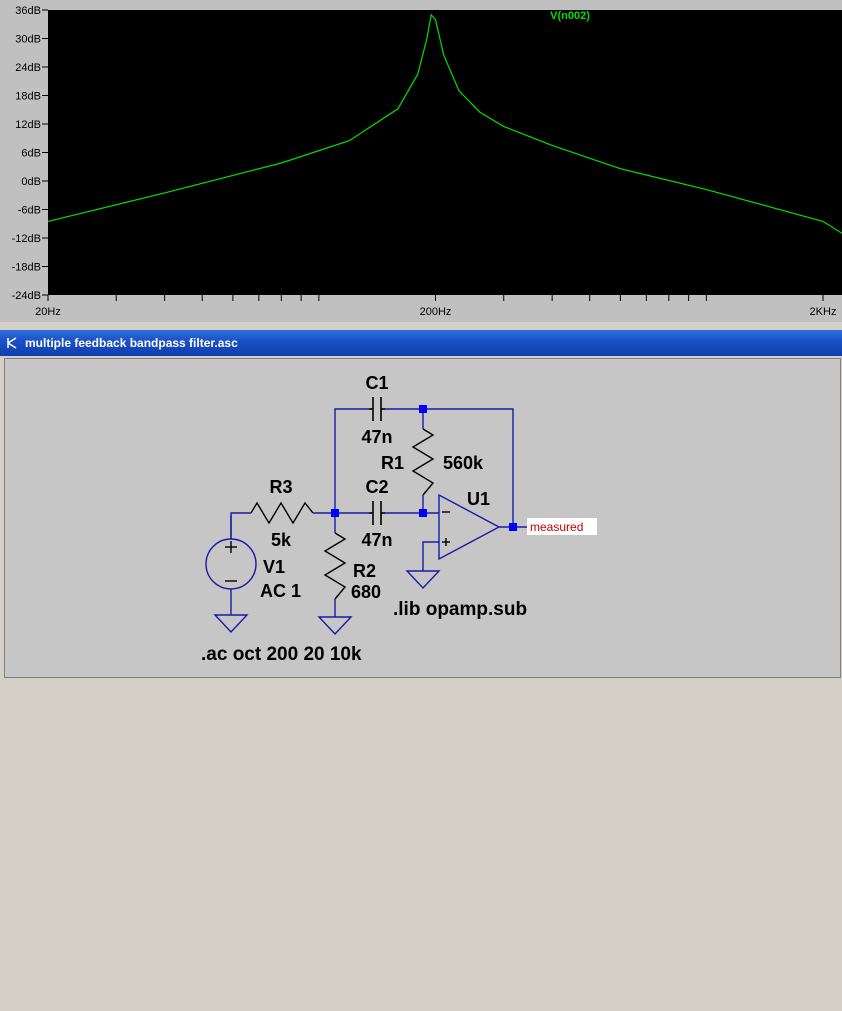  Describe the element at coordinates (281, 540) in the screenshot. I see `r3-value: 5k` at that location.